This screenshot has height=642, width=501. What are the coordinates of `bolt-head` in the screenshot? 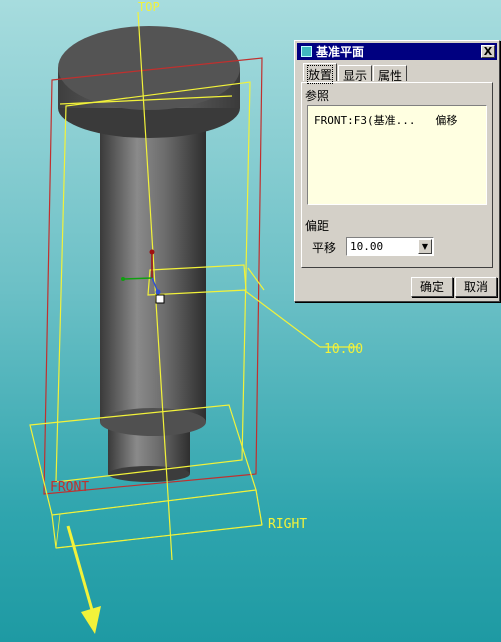 It's located at (149, 82).